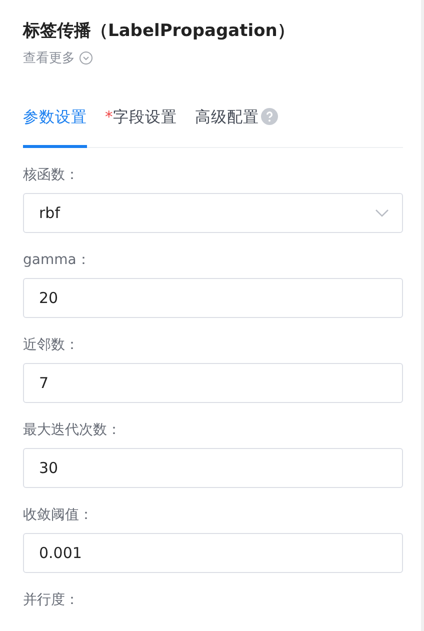  What do you see at coordinates (213, 553) in the screenshot?
I see `input-field: 0.001` at bounding box center [213, 553].